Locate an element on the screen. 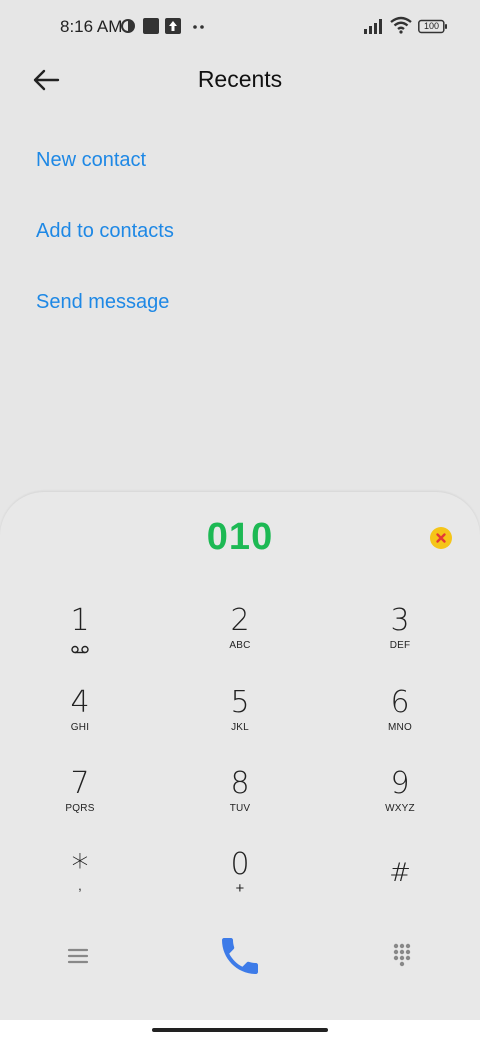  phone-icon is located at coordinates (240, 956).